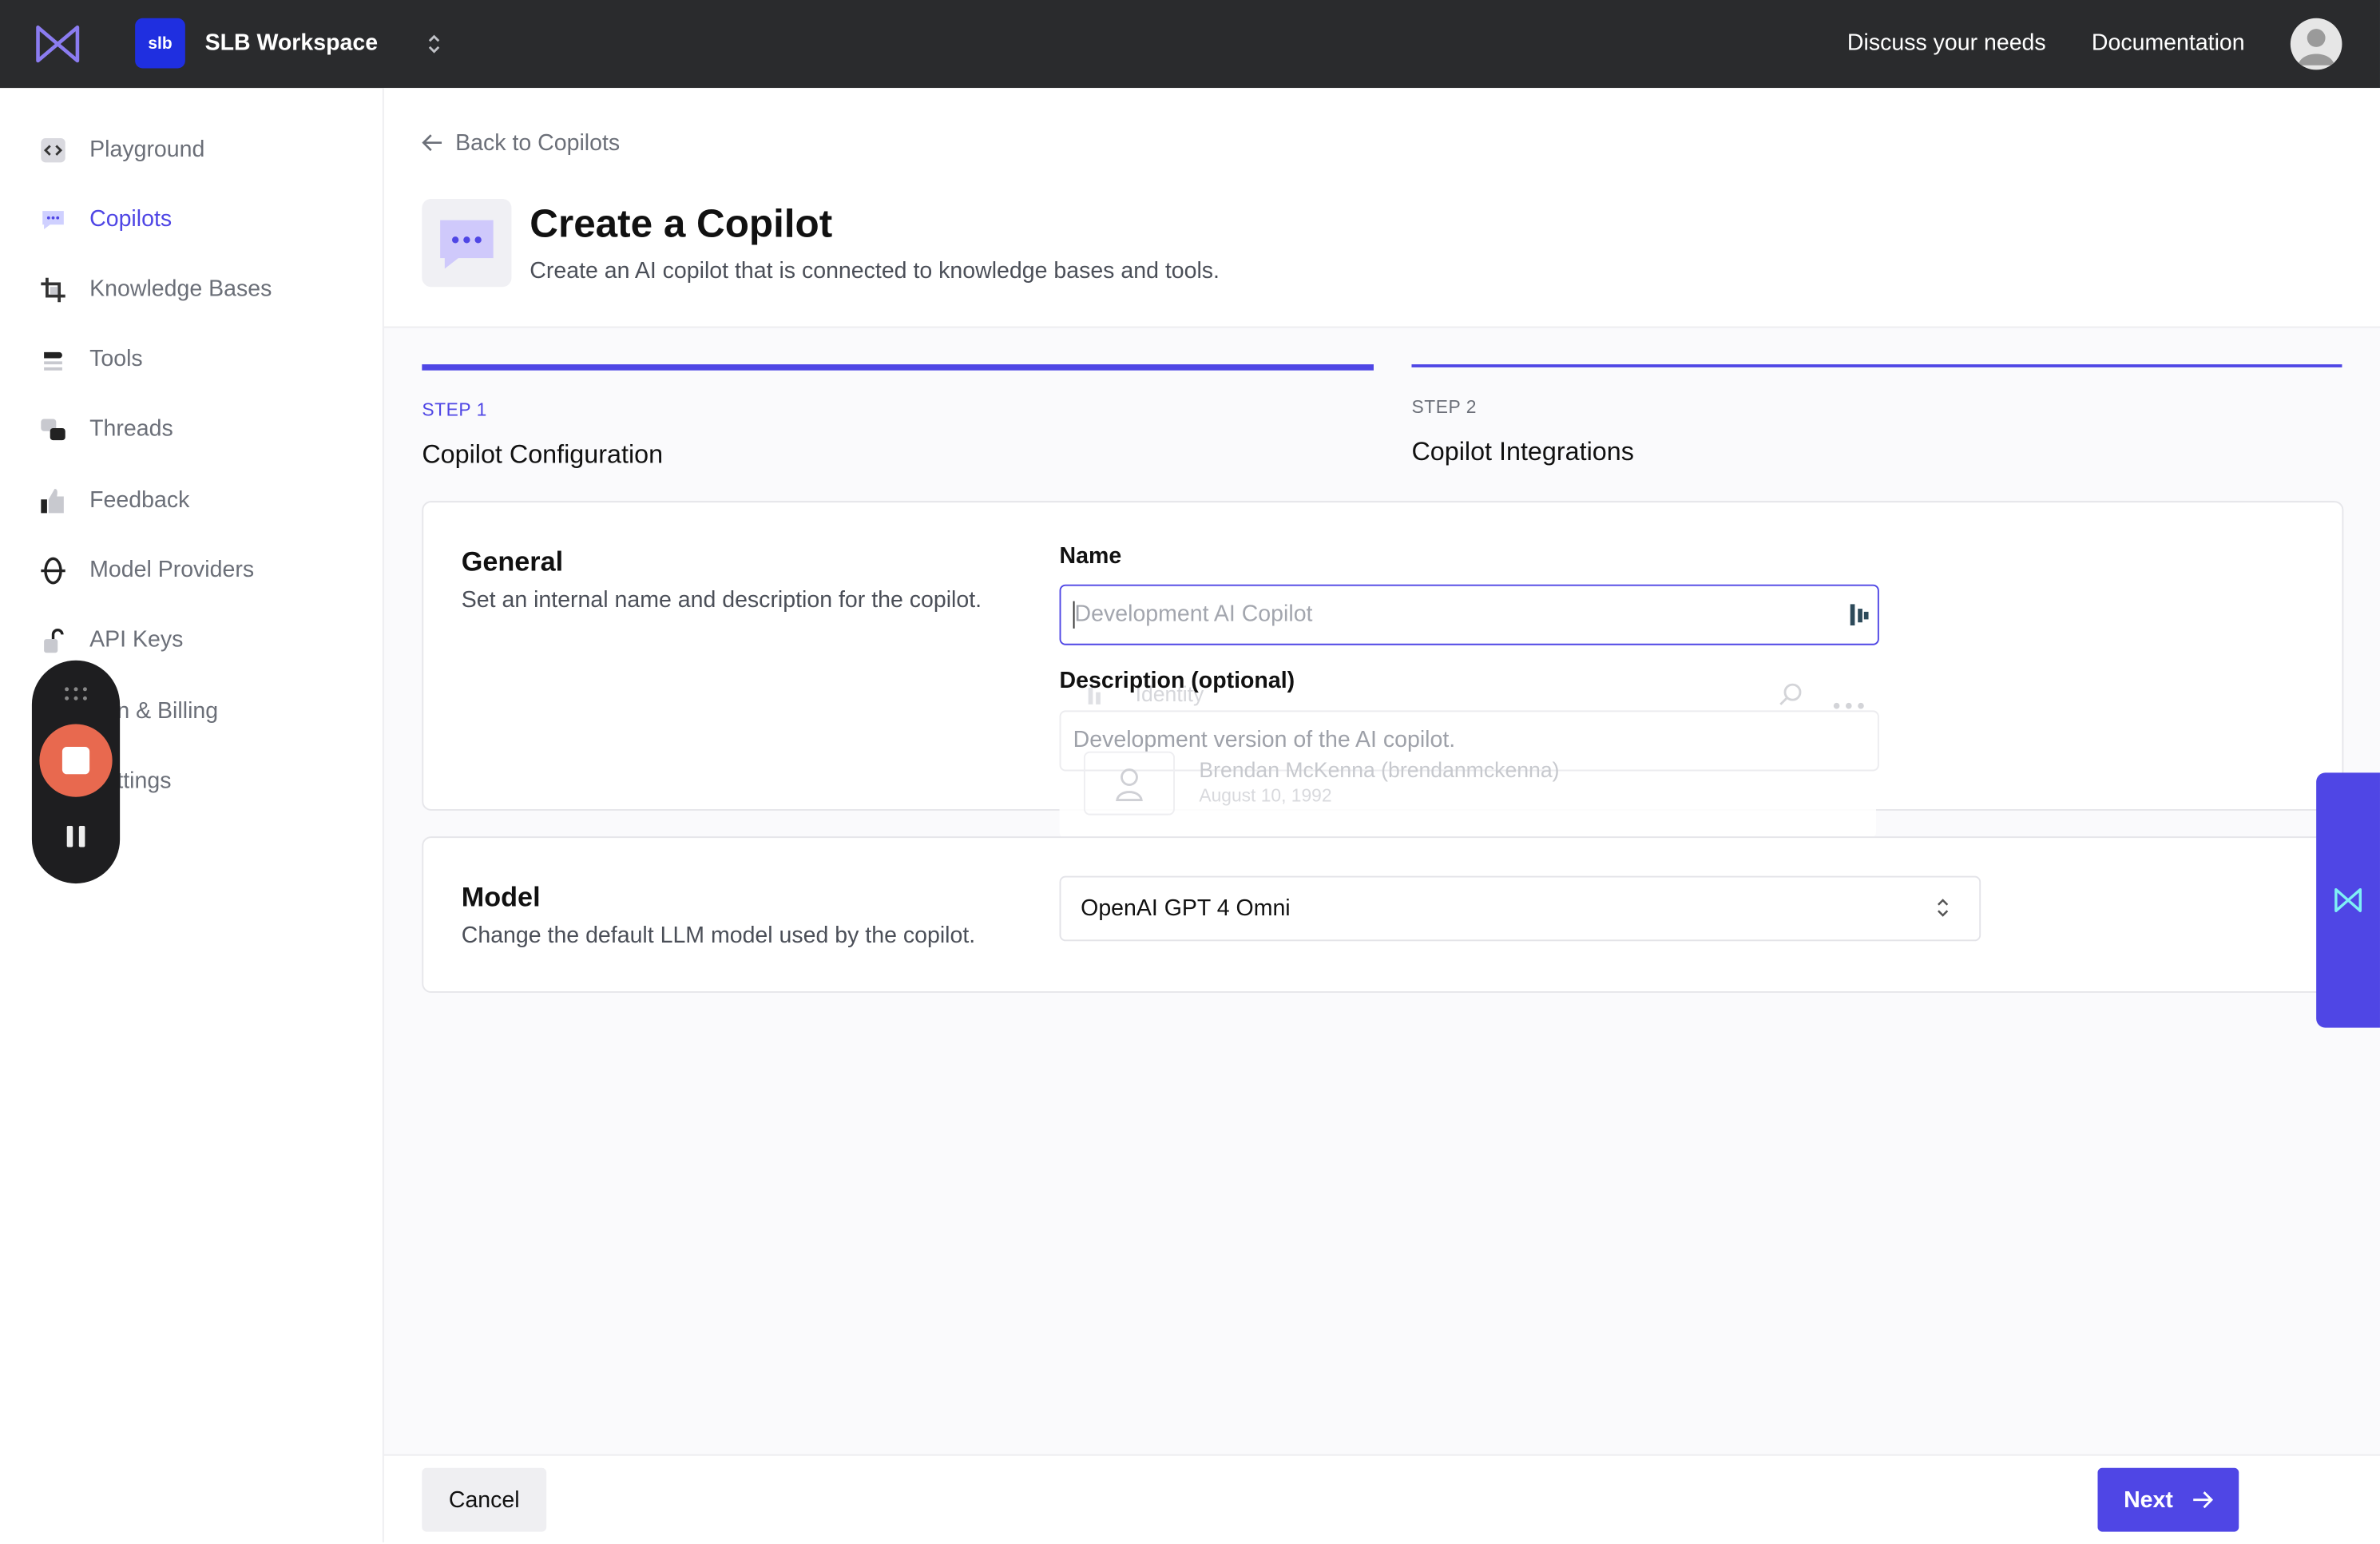 This screenshot has width=2380, height=1544. I want to click on arrow-right-icon, so click(2202, 1499).